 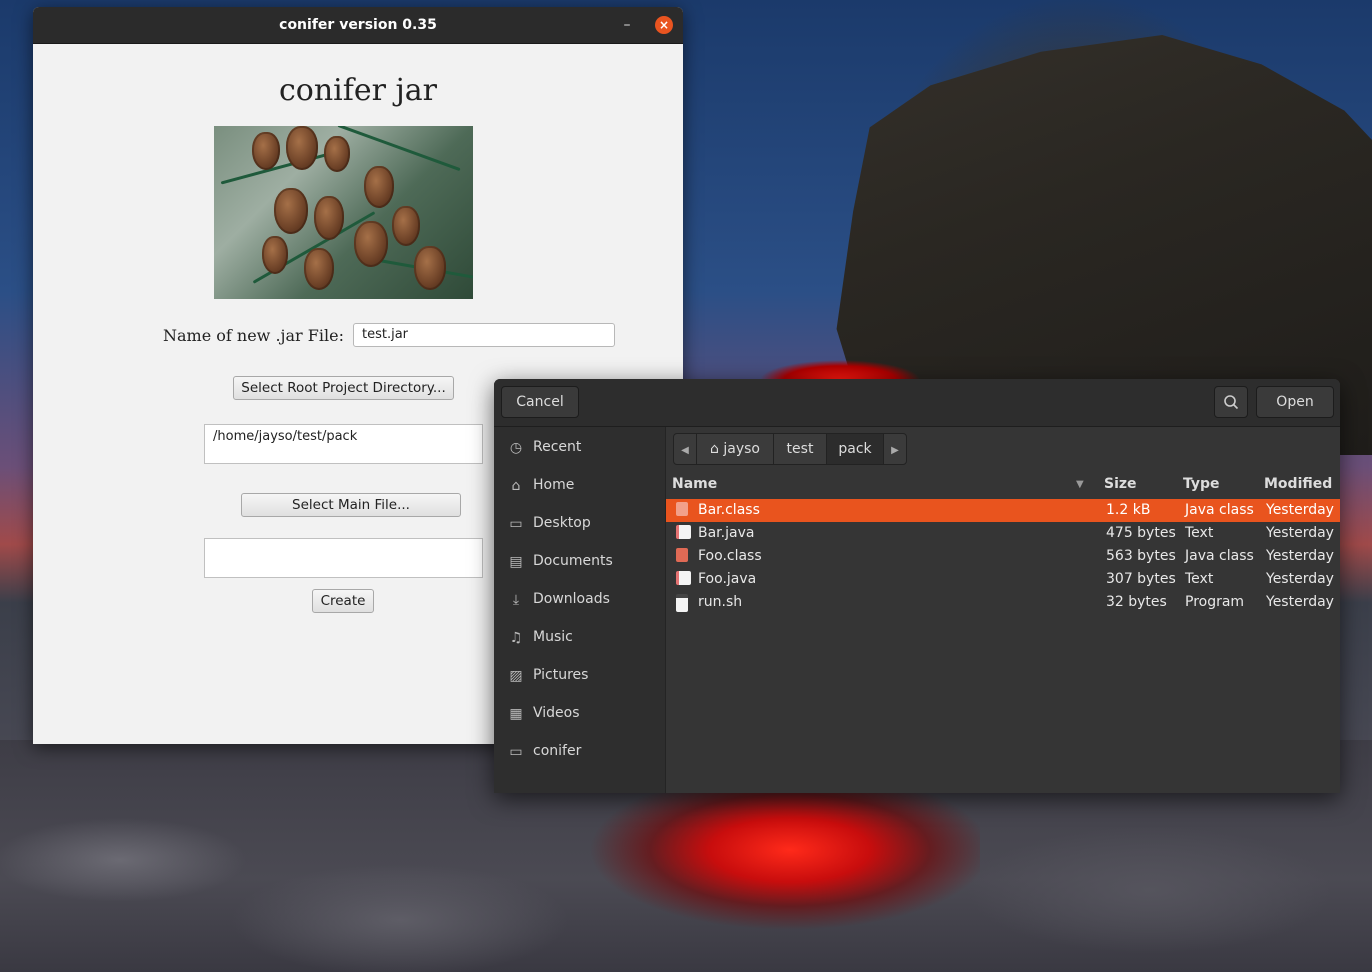 I want to click on sidebar-item-conifer: ▭ conifer, so click(x=579, y=752).